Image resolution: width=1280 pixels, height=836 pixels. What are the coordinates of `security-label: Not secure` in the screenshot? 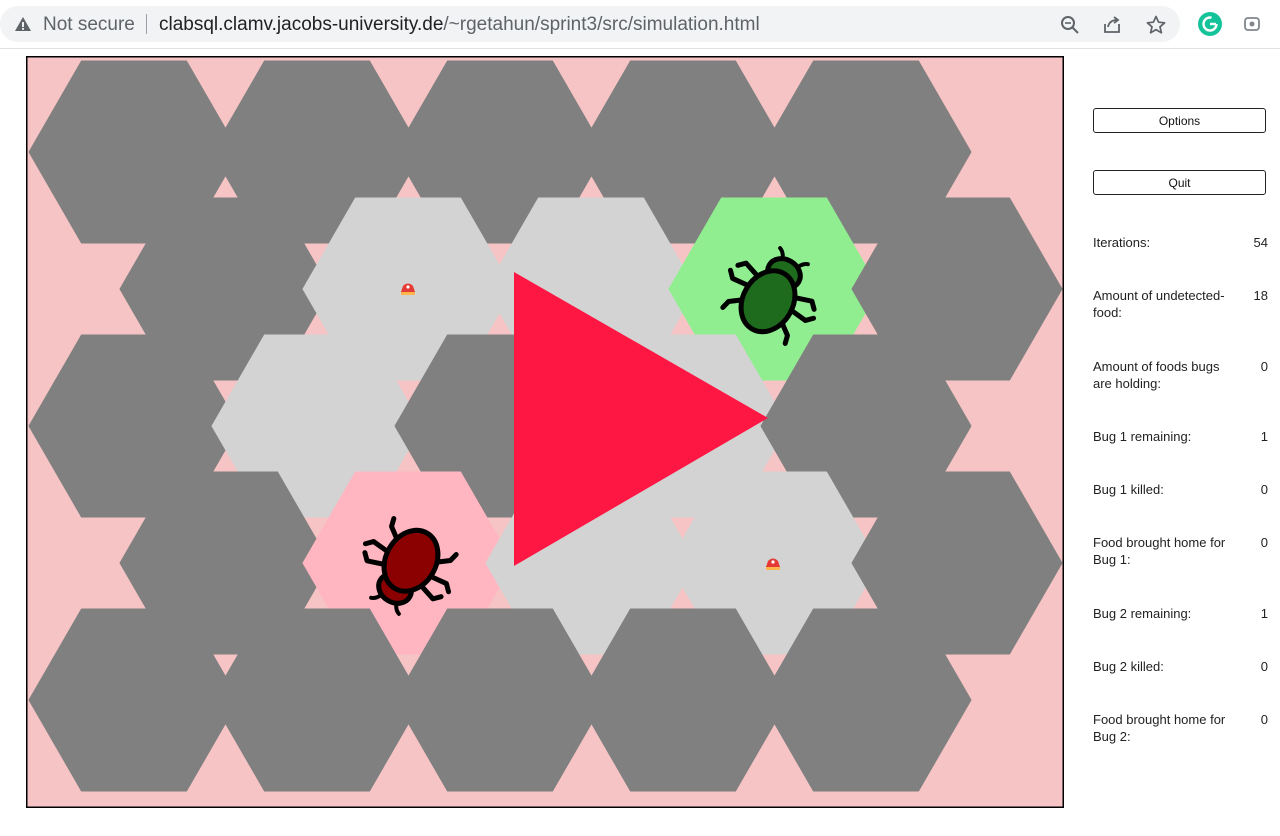 It's located at (89, 25).